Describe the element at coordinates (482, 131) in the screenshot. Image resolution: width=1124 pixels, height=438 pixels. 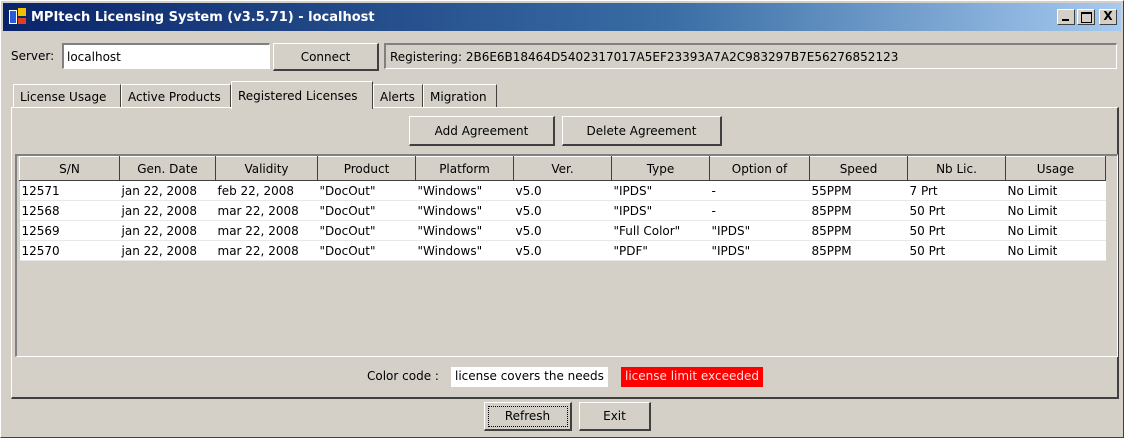
I see `add-agreement-button: Add Agreement` at that location.